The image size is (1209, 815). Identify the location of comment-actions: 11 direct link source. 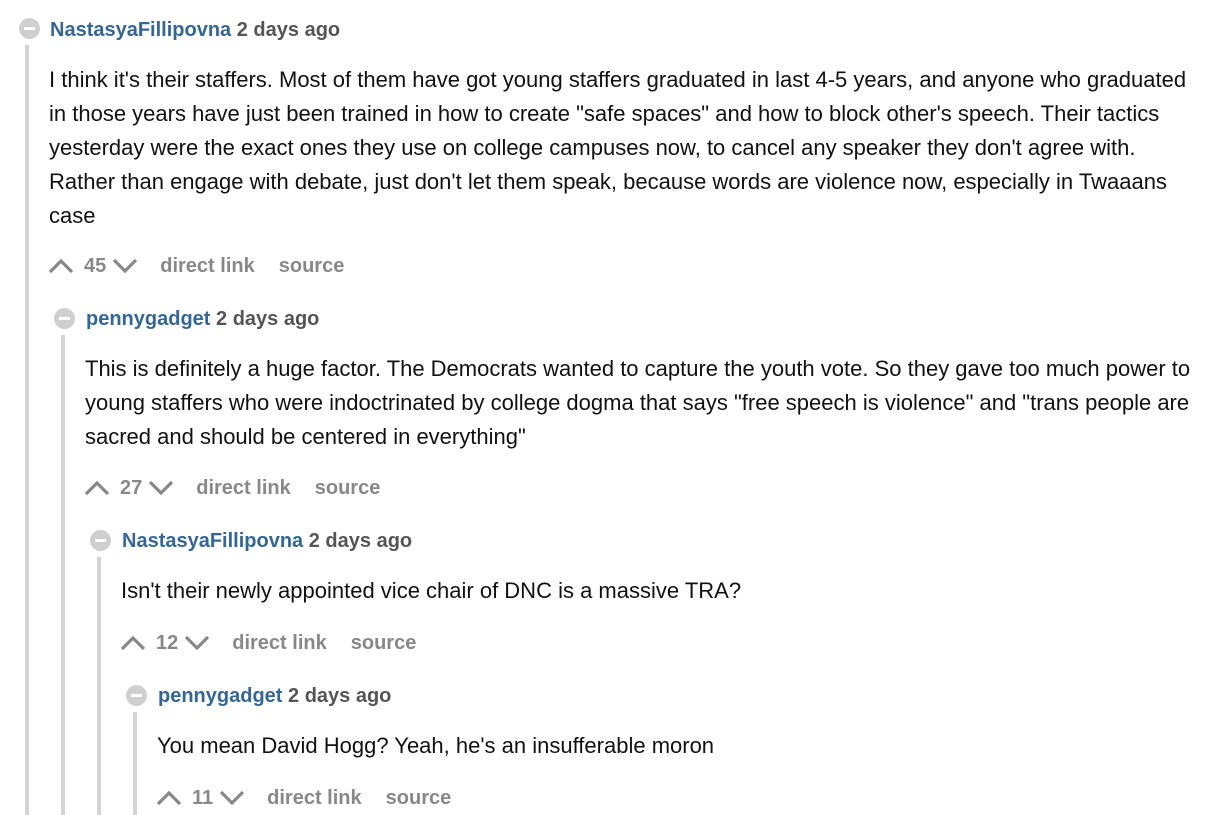
(303, 798).